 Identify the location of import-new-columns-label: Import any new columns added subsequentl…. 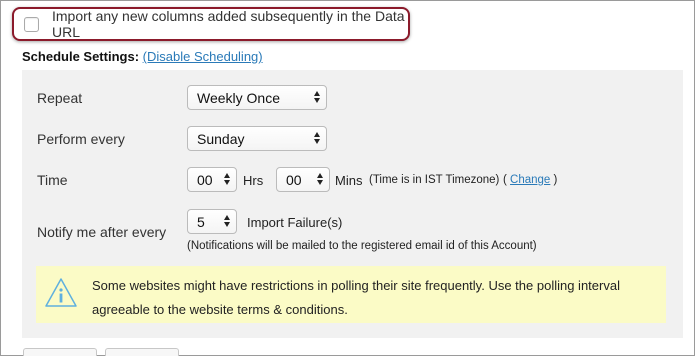
(228, 24).